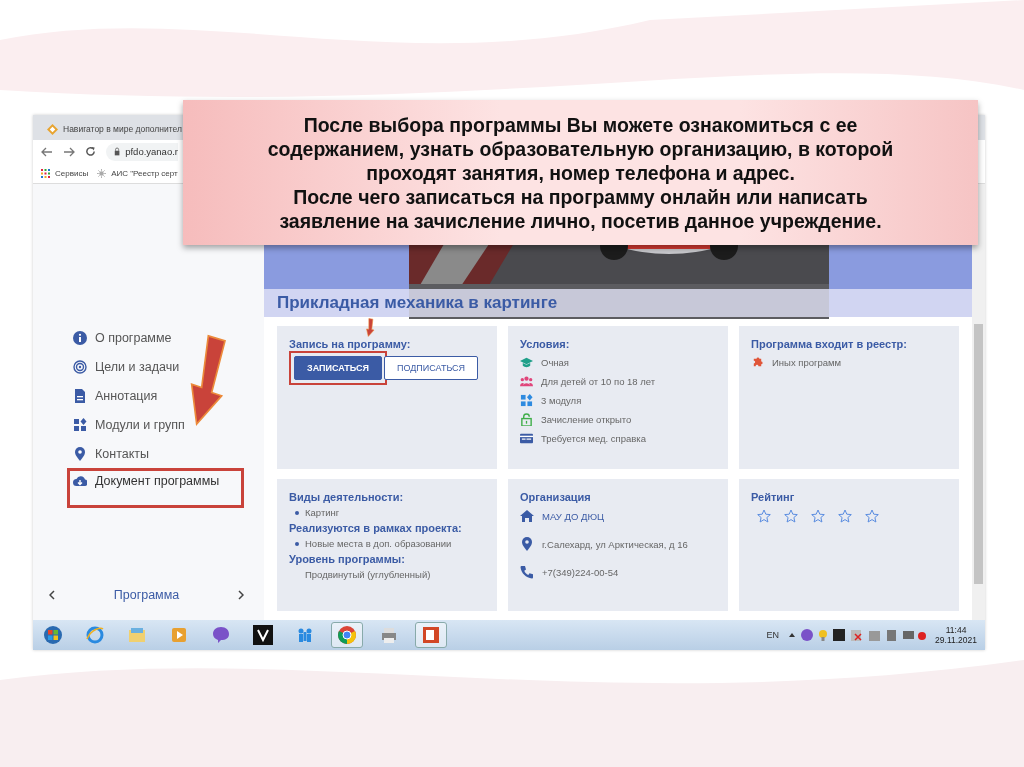 The height and width of the screenshot is (767, 1024). Describe the element at coordinates (102, 173) in the screenshot. I see `sun-icon` at that location.